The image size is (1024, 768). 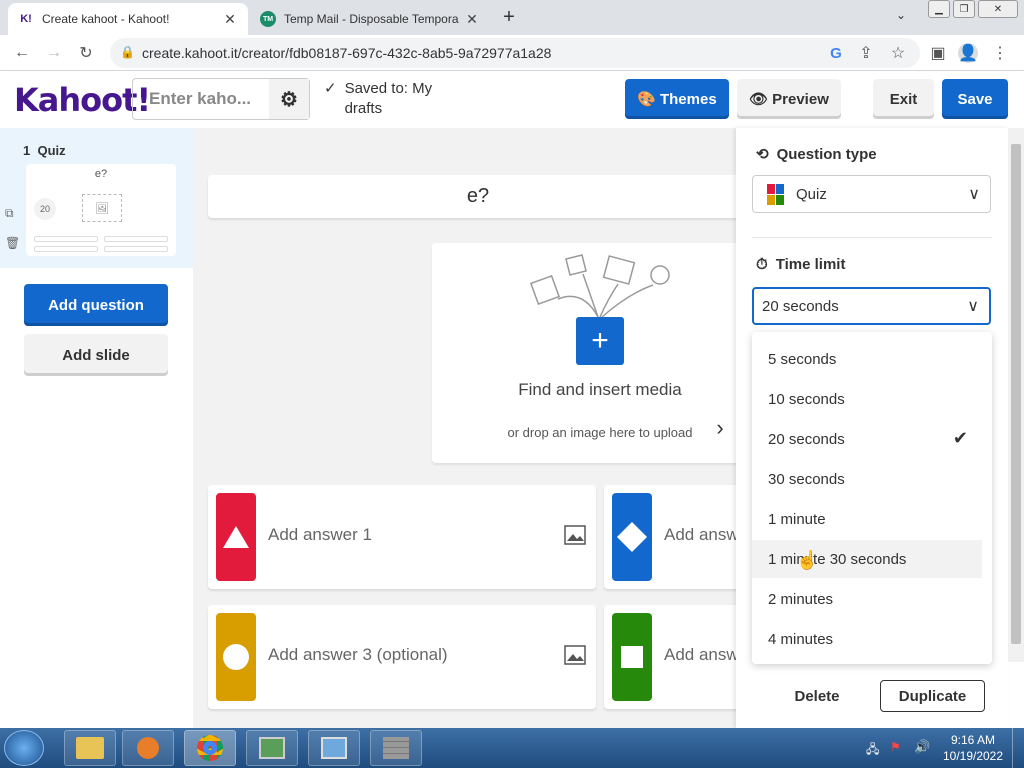 What do you see at coordinates (334, 748) in the screenshot?
I see `control-panel-icon` at bounding box center [334, 748].